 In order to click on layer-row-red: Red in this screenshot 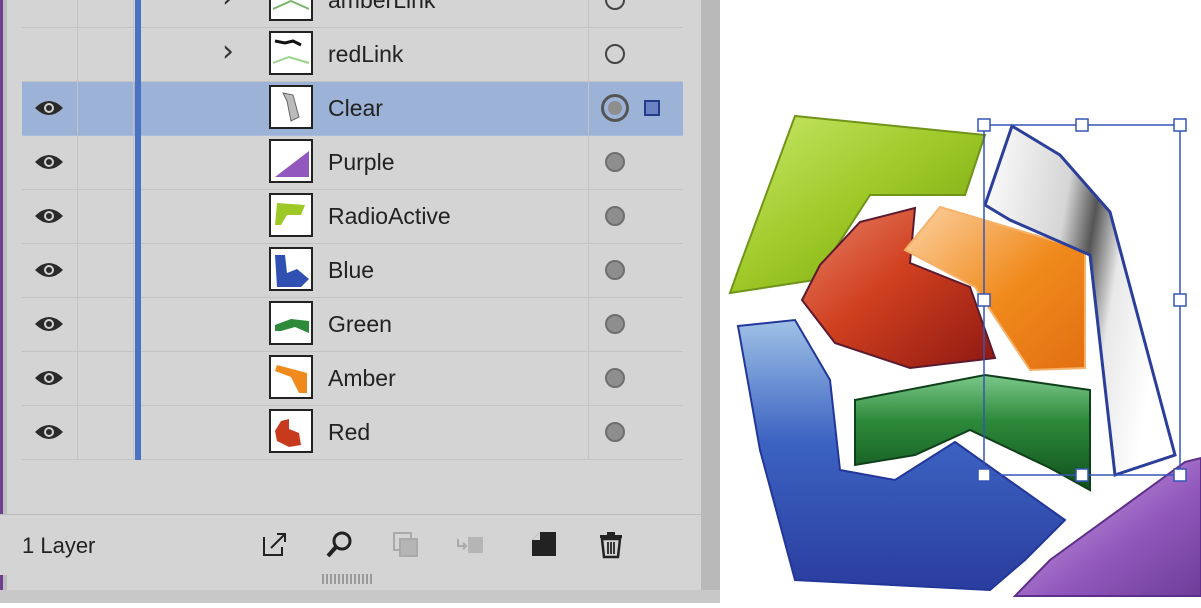, I will do `click(352, 433)`.